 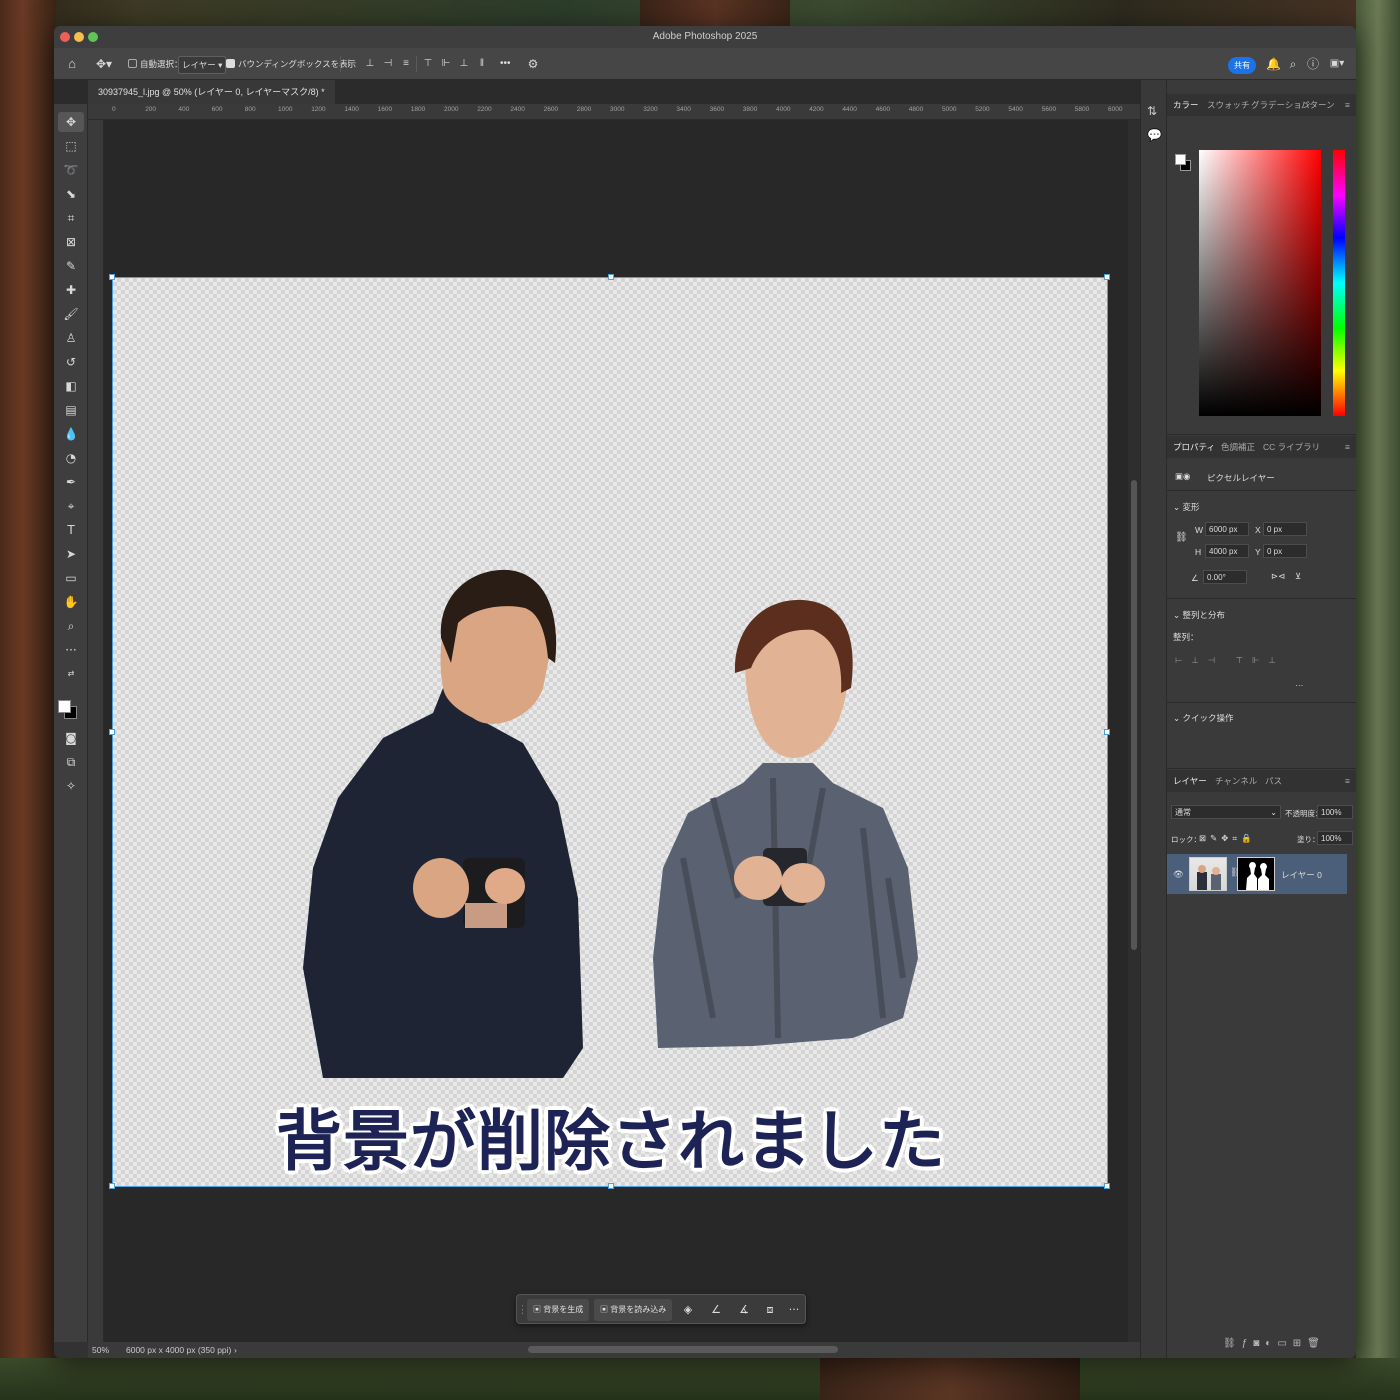 What do you see at coordinates (71, 650) in the screenshot?
I see `more-tools-icon: ···` at bounding box center [71, 650].